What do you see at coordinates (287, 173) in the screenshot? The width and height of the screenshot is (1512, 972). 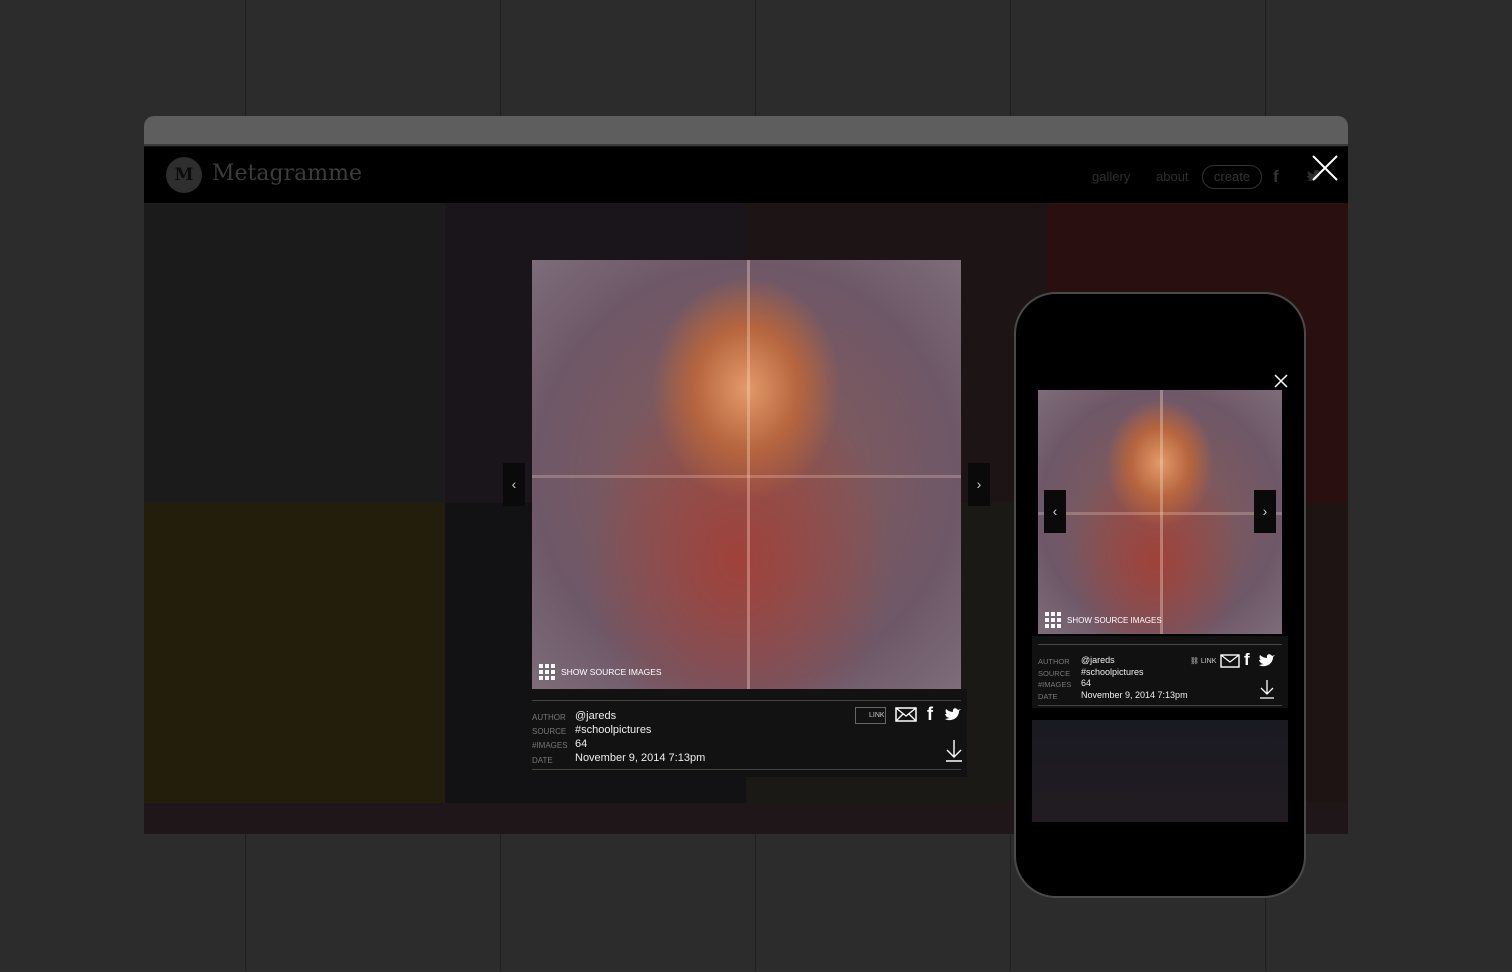 I see `brand-name: Metagramme` at bounding box center [287, 173].